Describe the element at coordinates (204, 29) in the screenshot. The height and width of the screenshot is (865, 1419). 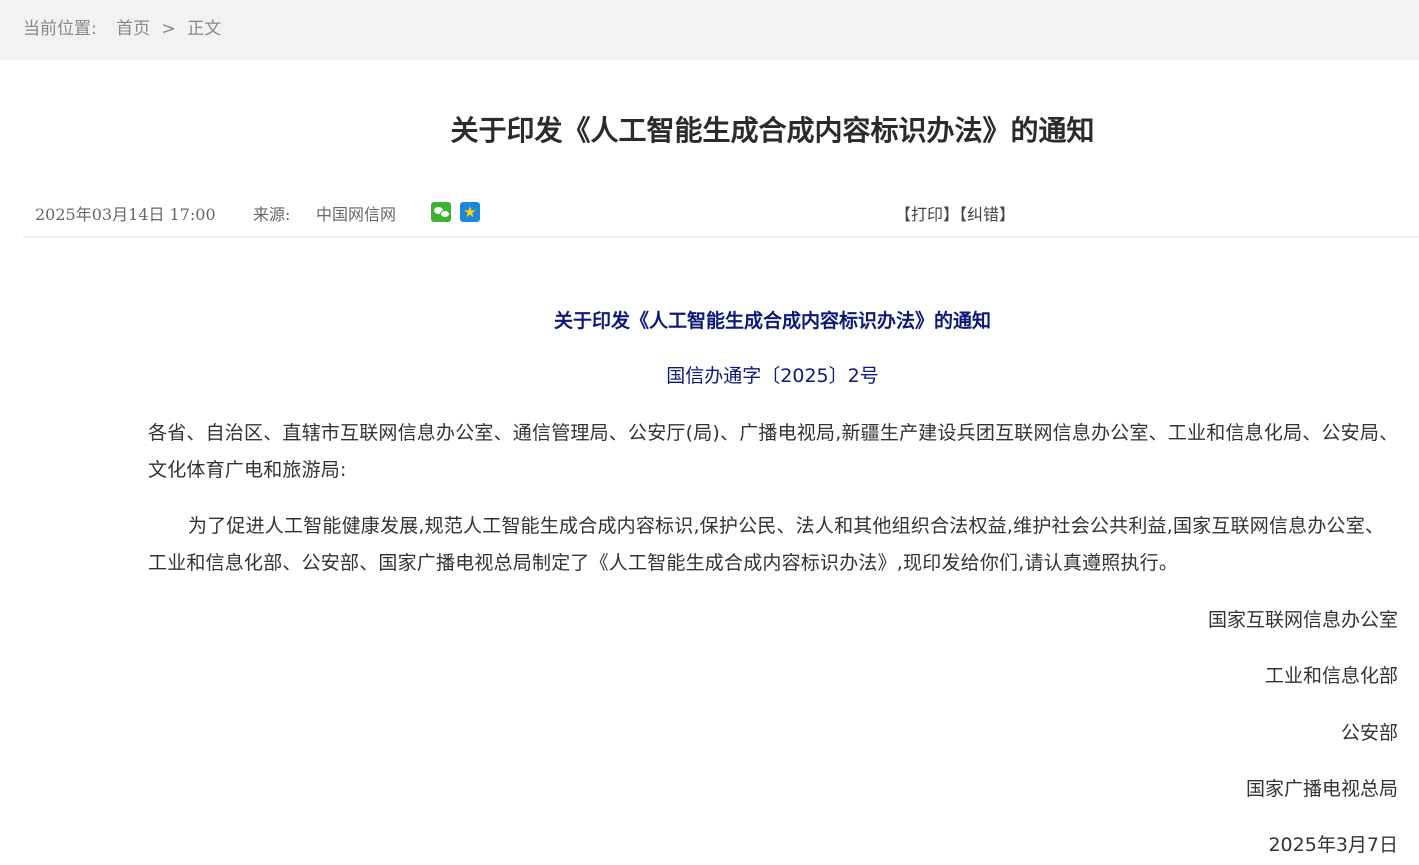
I see `breadcrumb-current-link: 正文` at that location.